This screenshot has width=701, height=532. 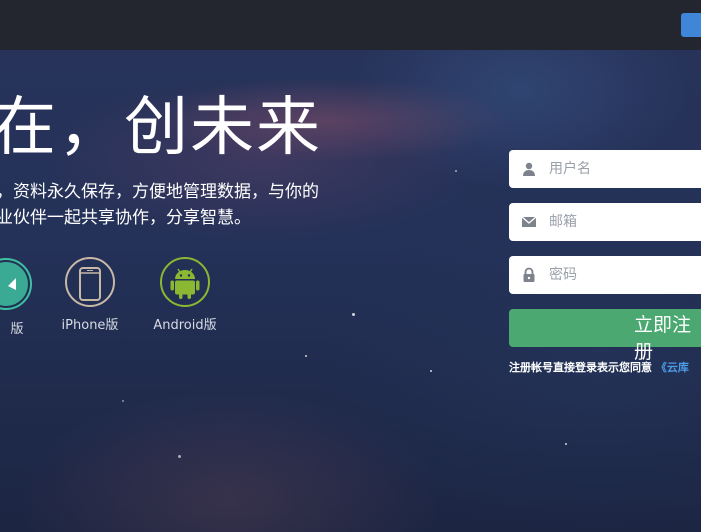 I want to click on password-field-wrapper, so click(x=605, y=275).